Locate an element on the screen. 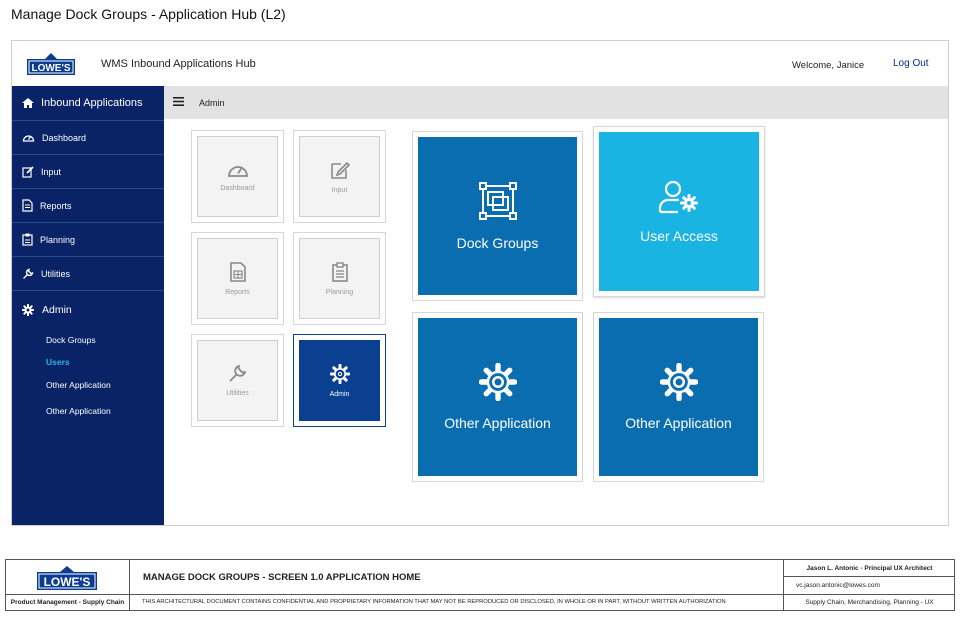 This screenshot has height=617, width=960. tile-label: Reports is located at coordinates (237, 292).